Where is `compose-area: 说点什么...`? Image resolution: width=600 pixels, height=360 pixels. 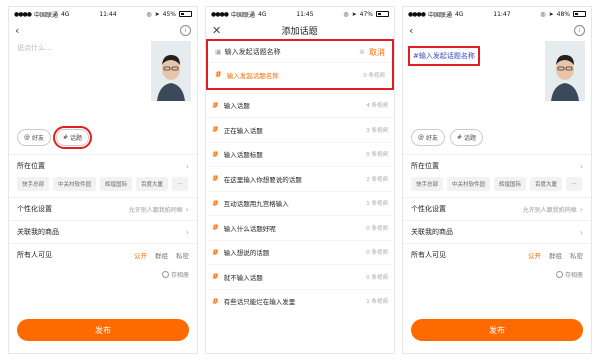 compose-area: 说点什么... is located at coordinates (103, 83).